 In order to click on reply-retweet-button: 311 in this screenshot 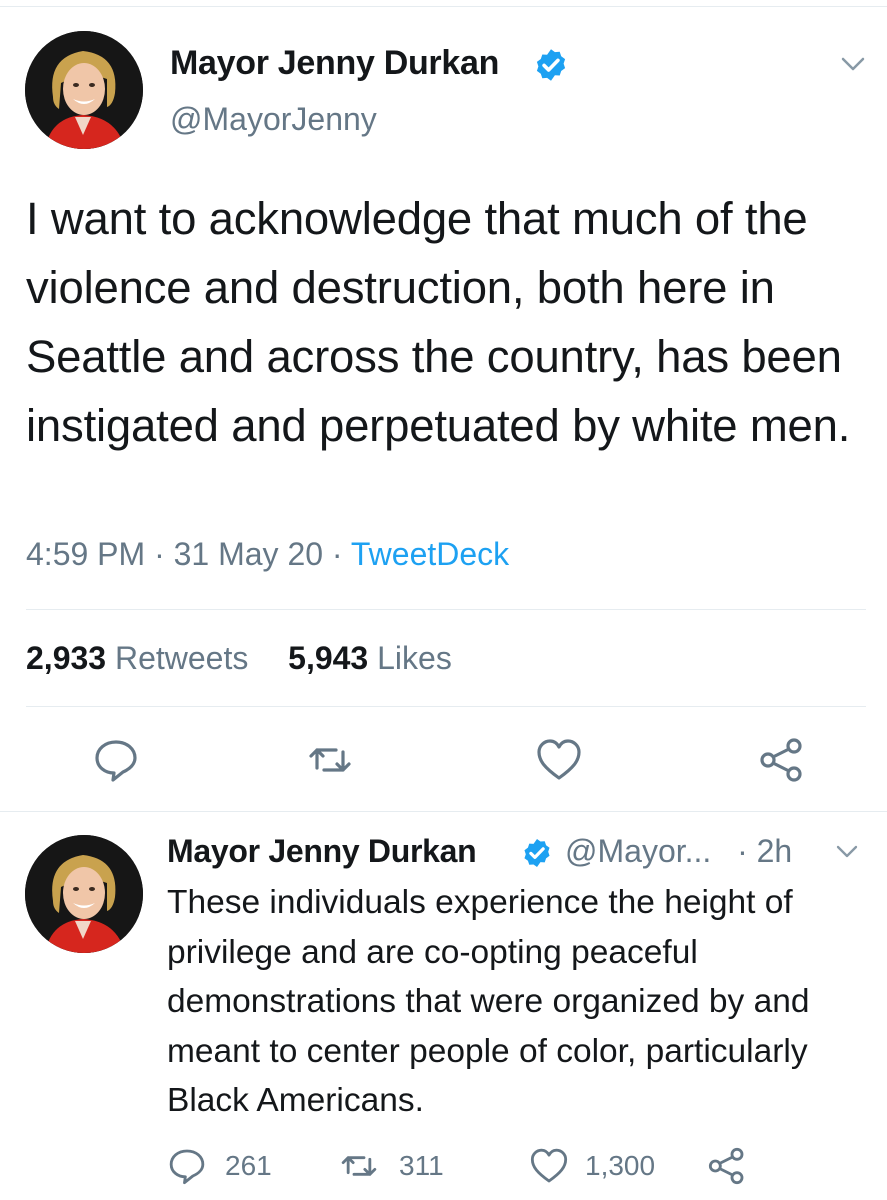, I will do `click(399, 1166)`.